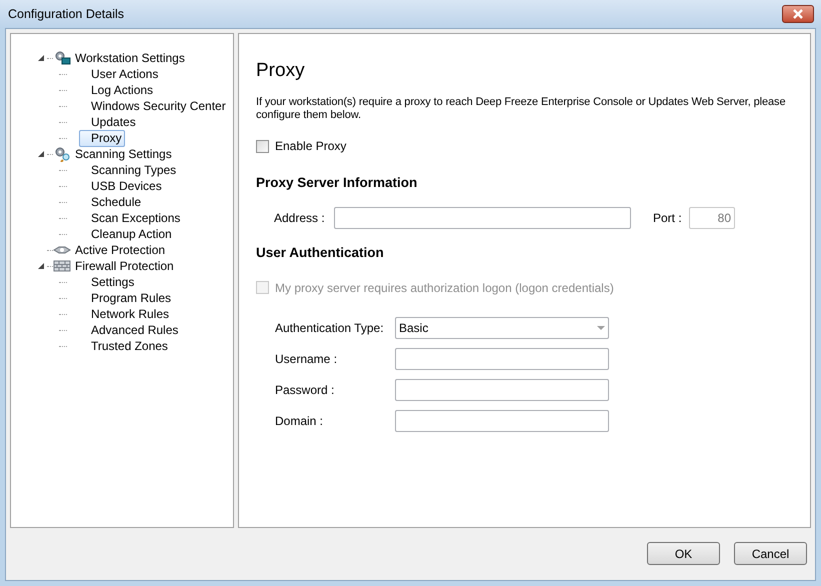 The width and height of the screenshot is (821, 586). What do you see at coordinates (127, 234) in the screenshot?
I see `tree-item: Cleanup Action` at bounding box center [127, 234].